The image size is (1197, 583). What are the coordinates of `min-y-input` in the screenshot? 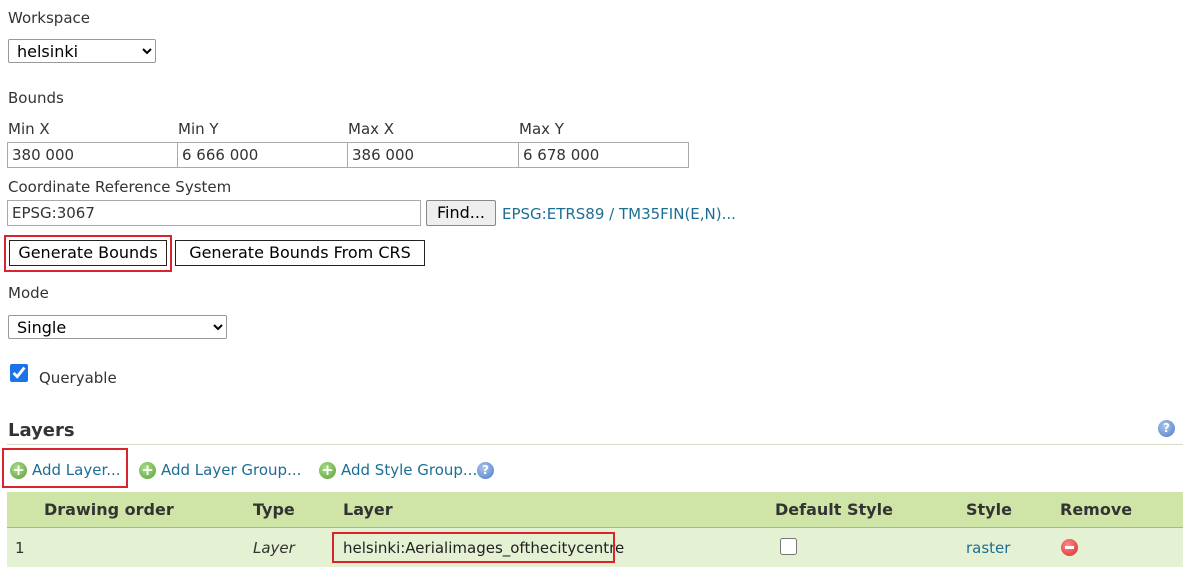 It's located at (262, 155).